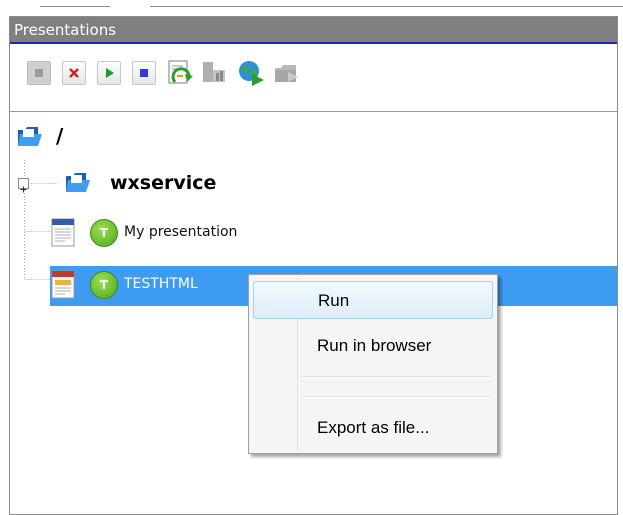  I want to click on menu-item-run-in-browser: Run in browser, so click(373, 346).